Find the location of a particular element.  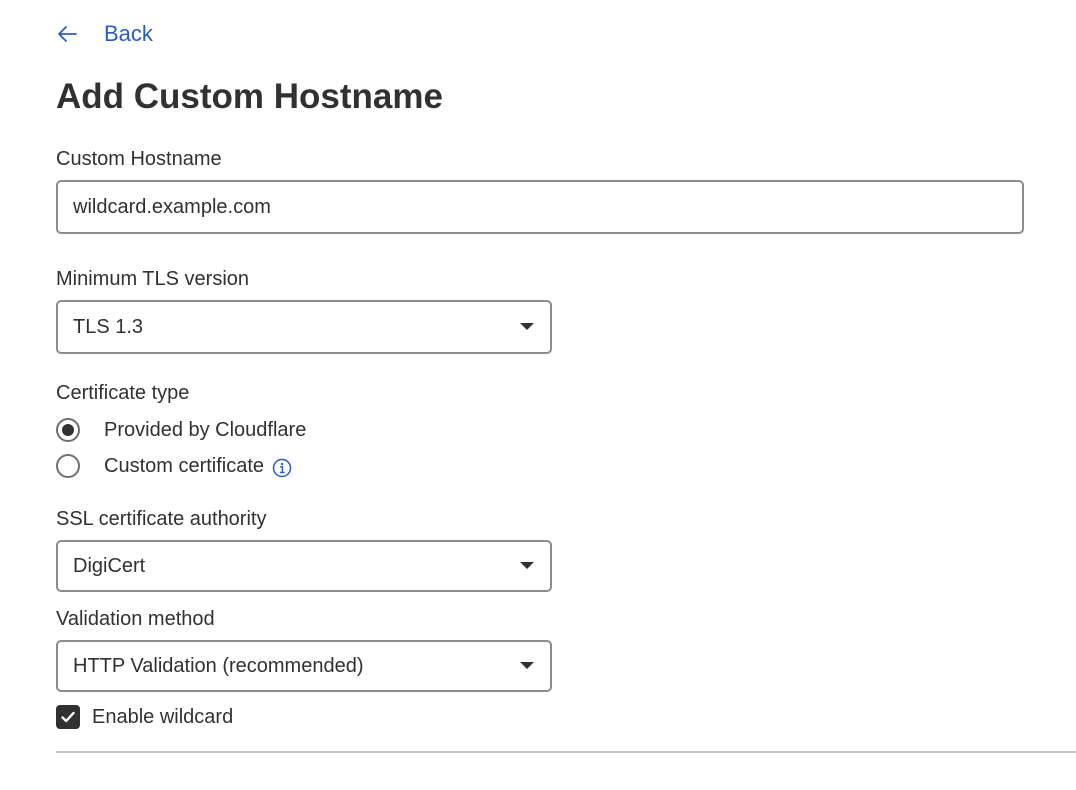

checkmark-icon is located at coordinates (68, 717).